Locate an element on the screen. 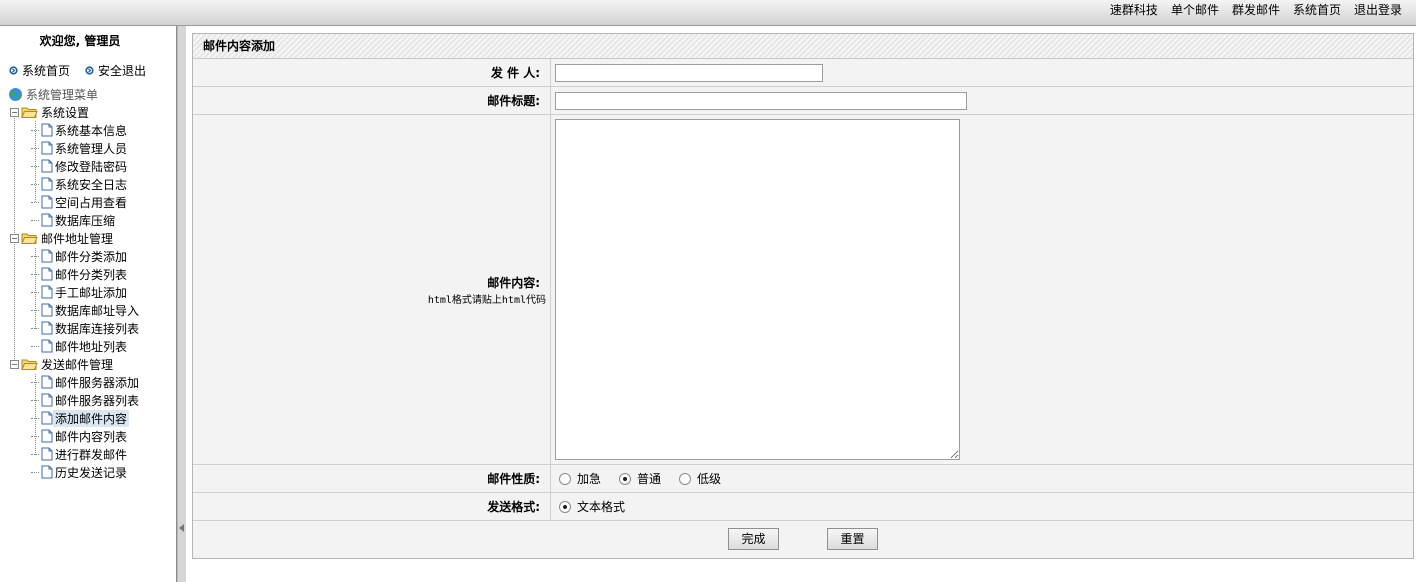 This screenshot has width=1416, height=582. tree-item-security-log: 系统安全日志 is located at coordinates (88, 184).